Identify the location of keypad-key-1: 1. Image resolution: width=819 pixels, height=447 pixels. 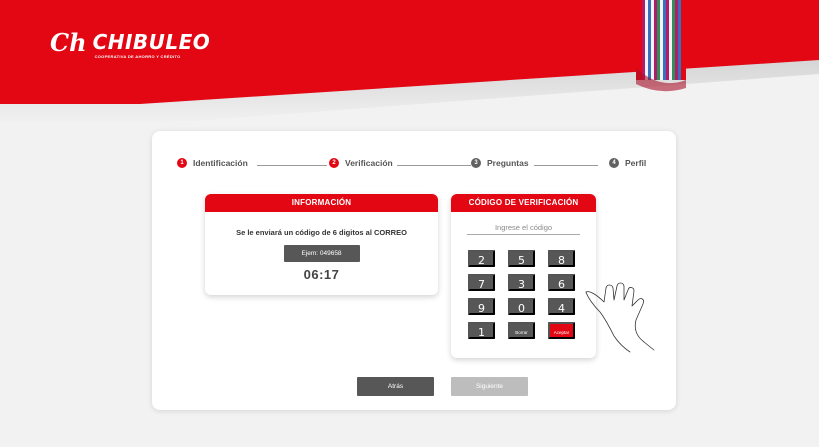
(481, 330).